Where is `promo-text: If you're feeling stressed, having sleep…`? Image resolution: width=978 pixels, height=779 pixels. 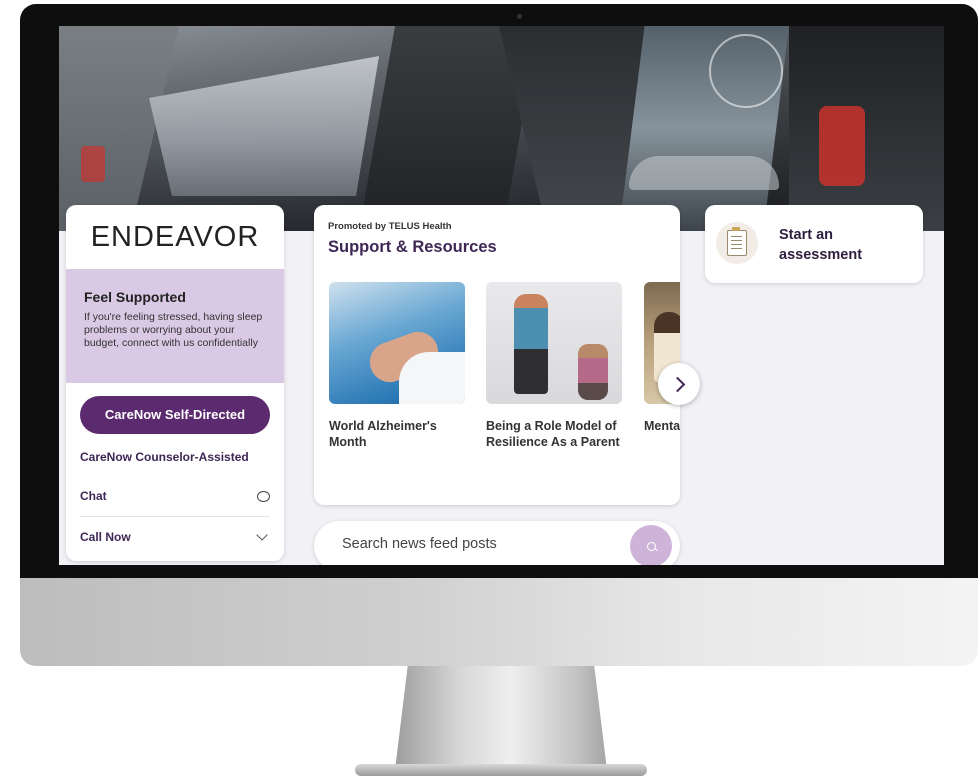
promo-text: If you're feeling stressed, having sleep… is located at coordinates (173, 330).